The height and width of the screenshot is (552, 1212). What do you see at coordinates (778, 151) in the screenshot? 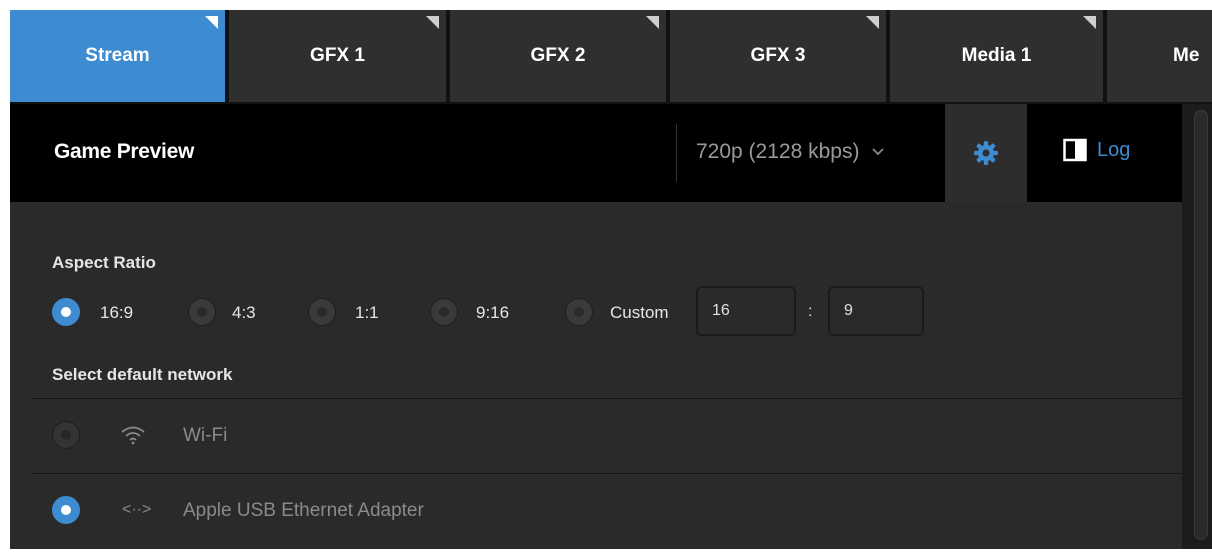
I see `quality-value: 720p (2128 kbps)` at bounding box center [778, 151].